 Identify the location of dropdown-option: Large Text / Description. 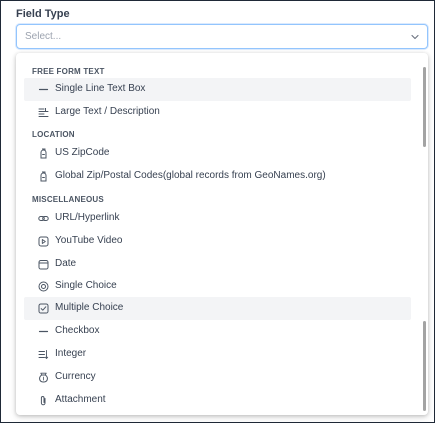
(217, 112).